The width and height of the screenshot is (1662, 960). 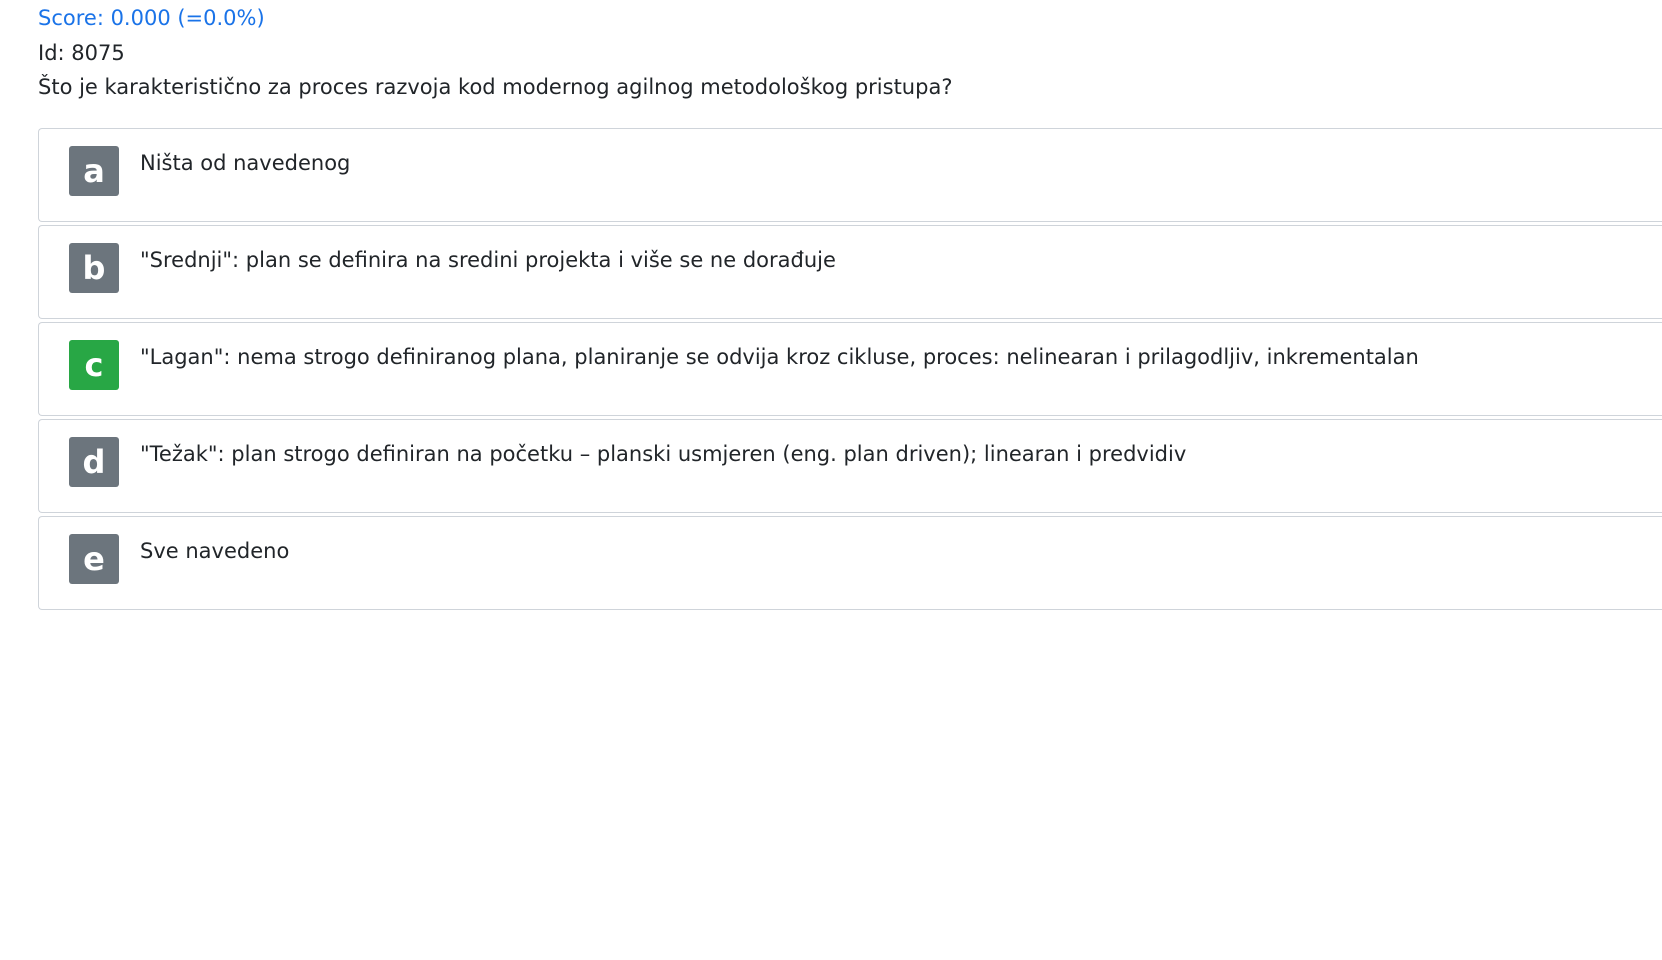 What do you see at coordinates (151, 18) in the screenshot?
I see `score-link: Score: 0.000 (=0.0%)` at bounding box center [151, 18].